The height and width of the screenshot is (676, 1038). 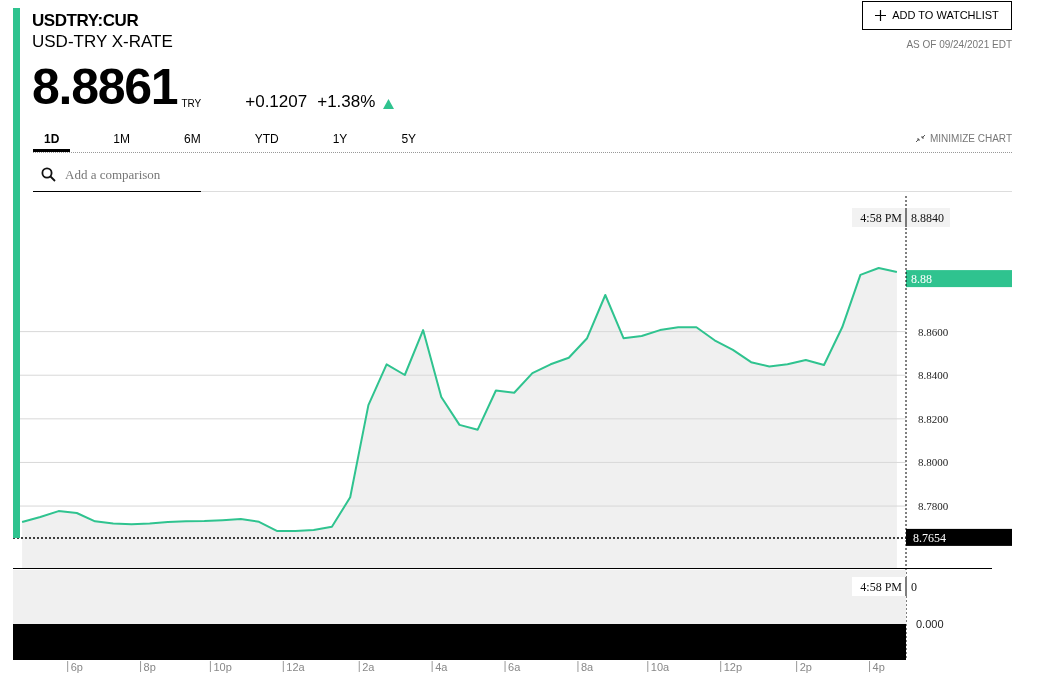 I want to click on ticker-symbol: USDTRY:CUR, so click(x=86, y=21).